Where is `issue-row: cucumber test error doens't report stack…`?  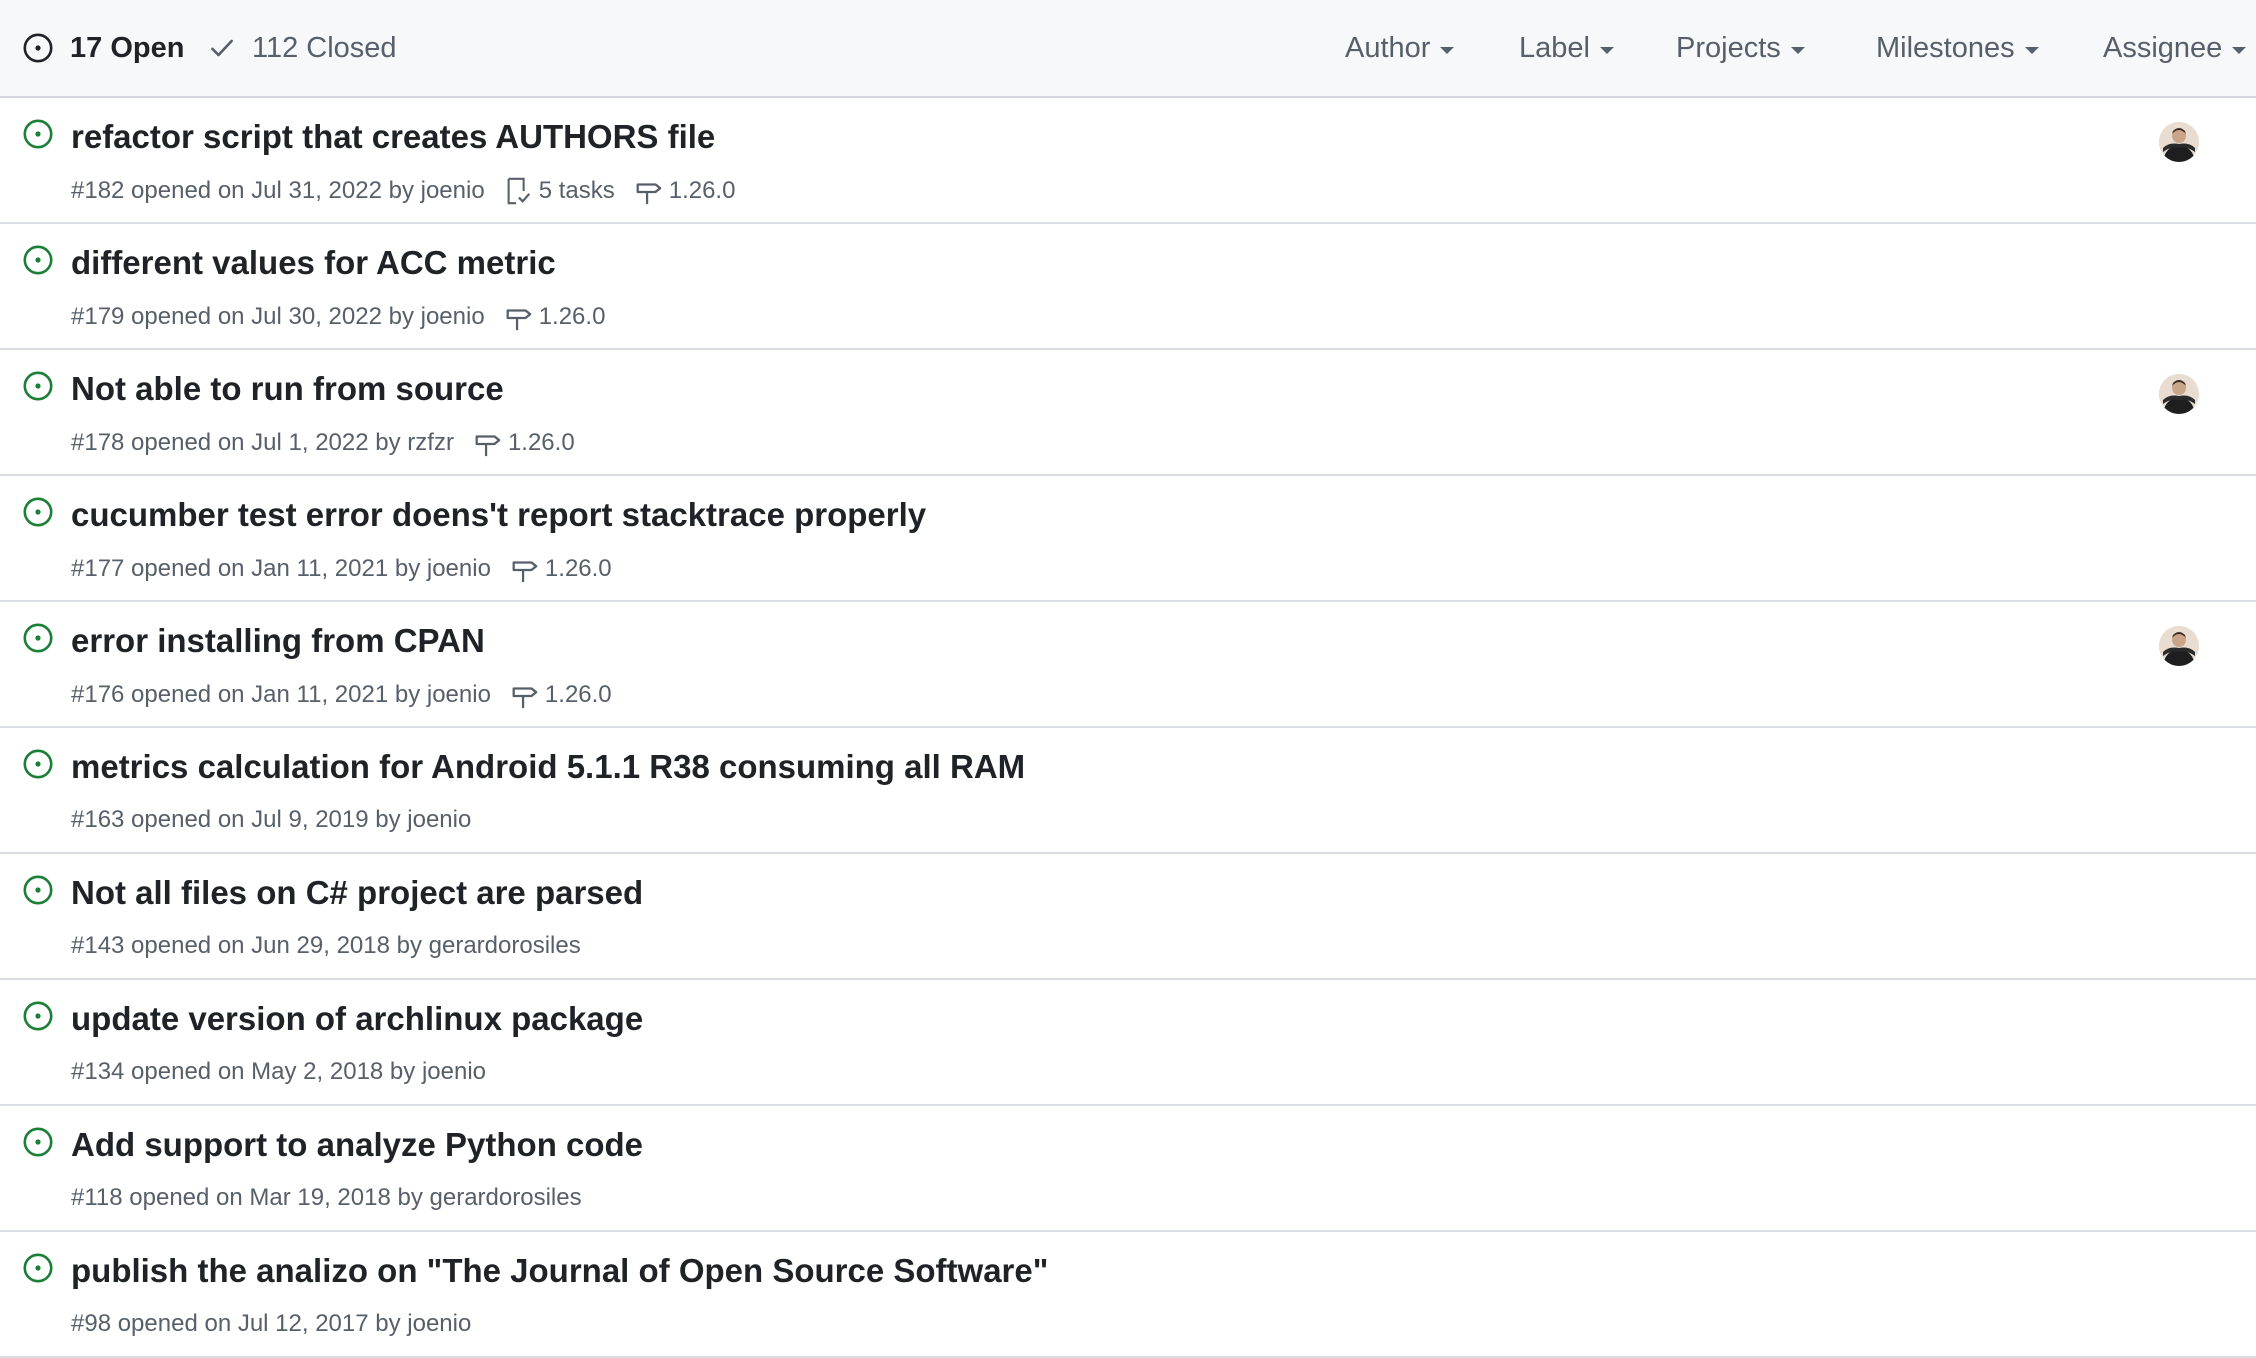 issue-row: cucumber test error doens't report stack… is located at coordinates (1128, 539).